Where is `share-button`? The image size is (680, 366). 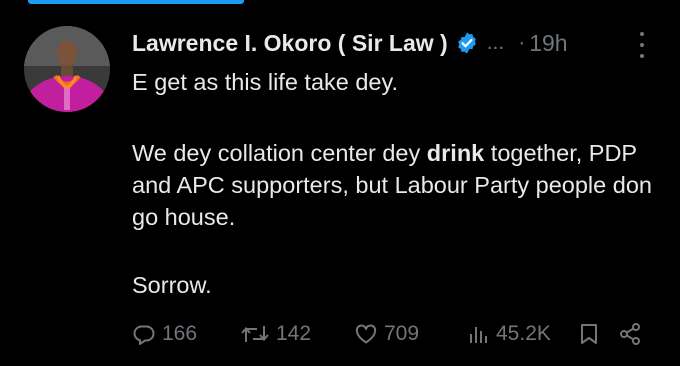
share-button is located at coordinates (630, 334).